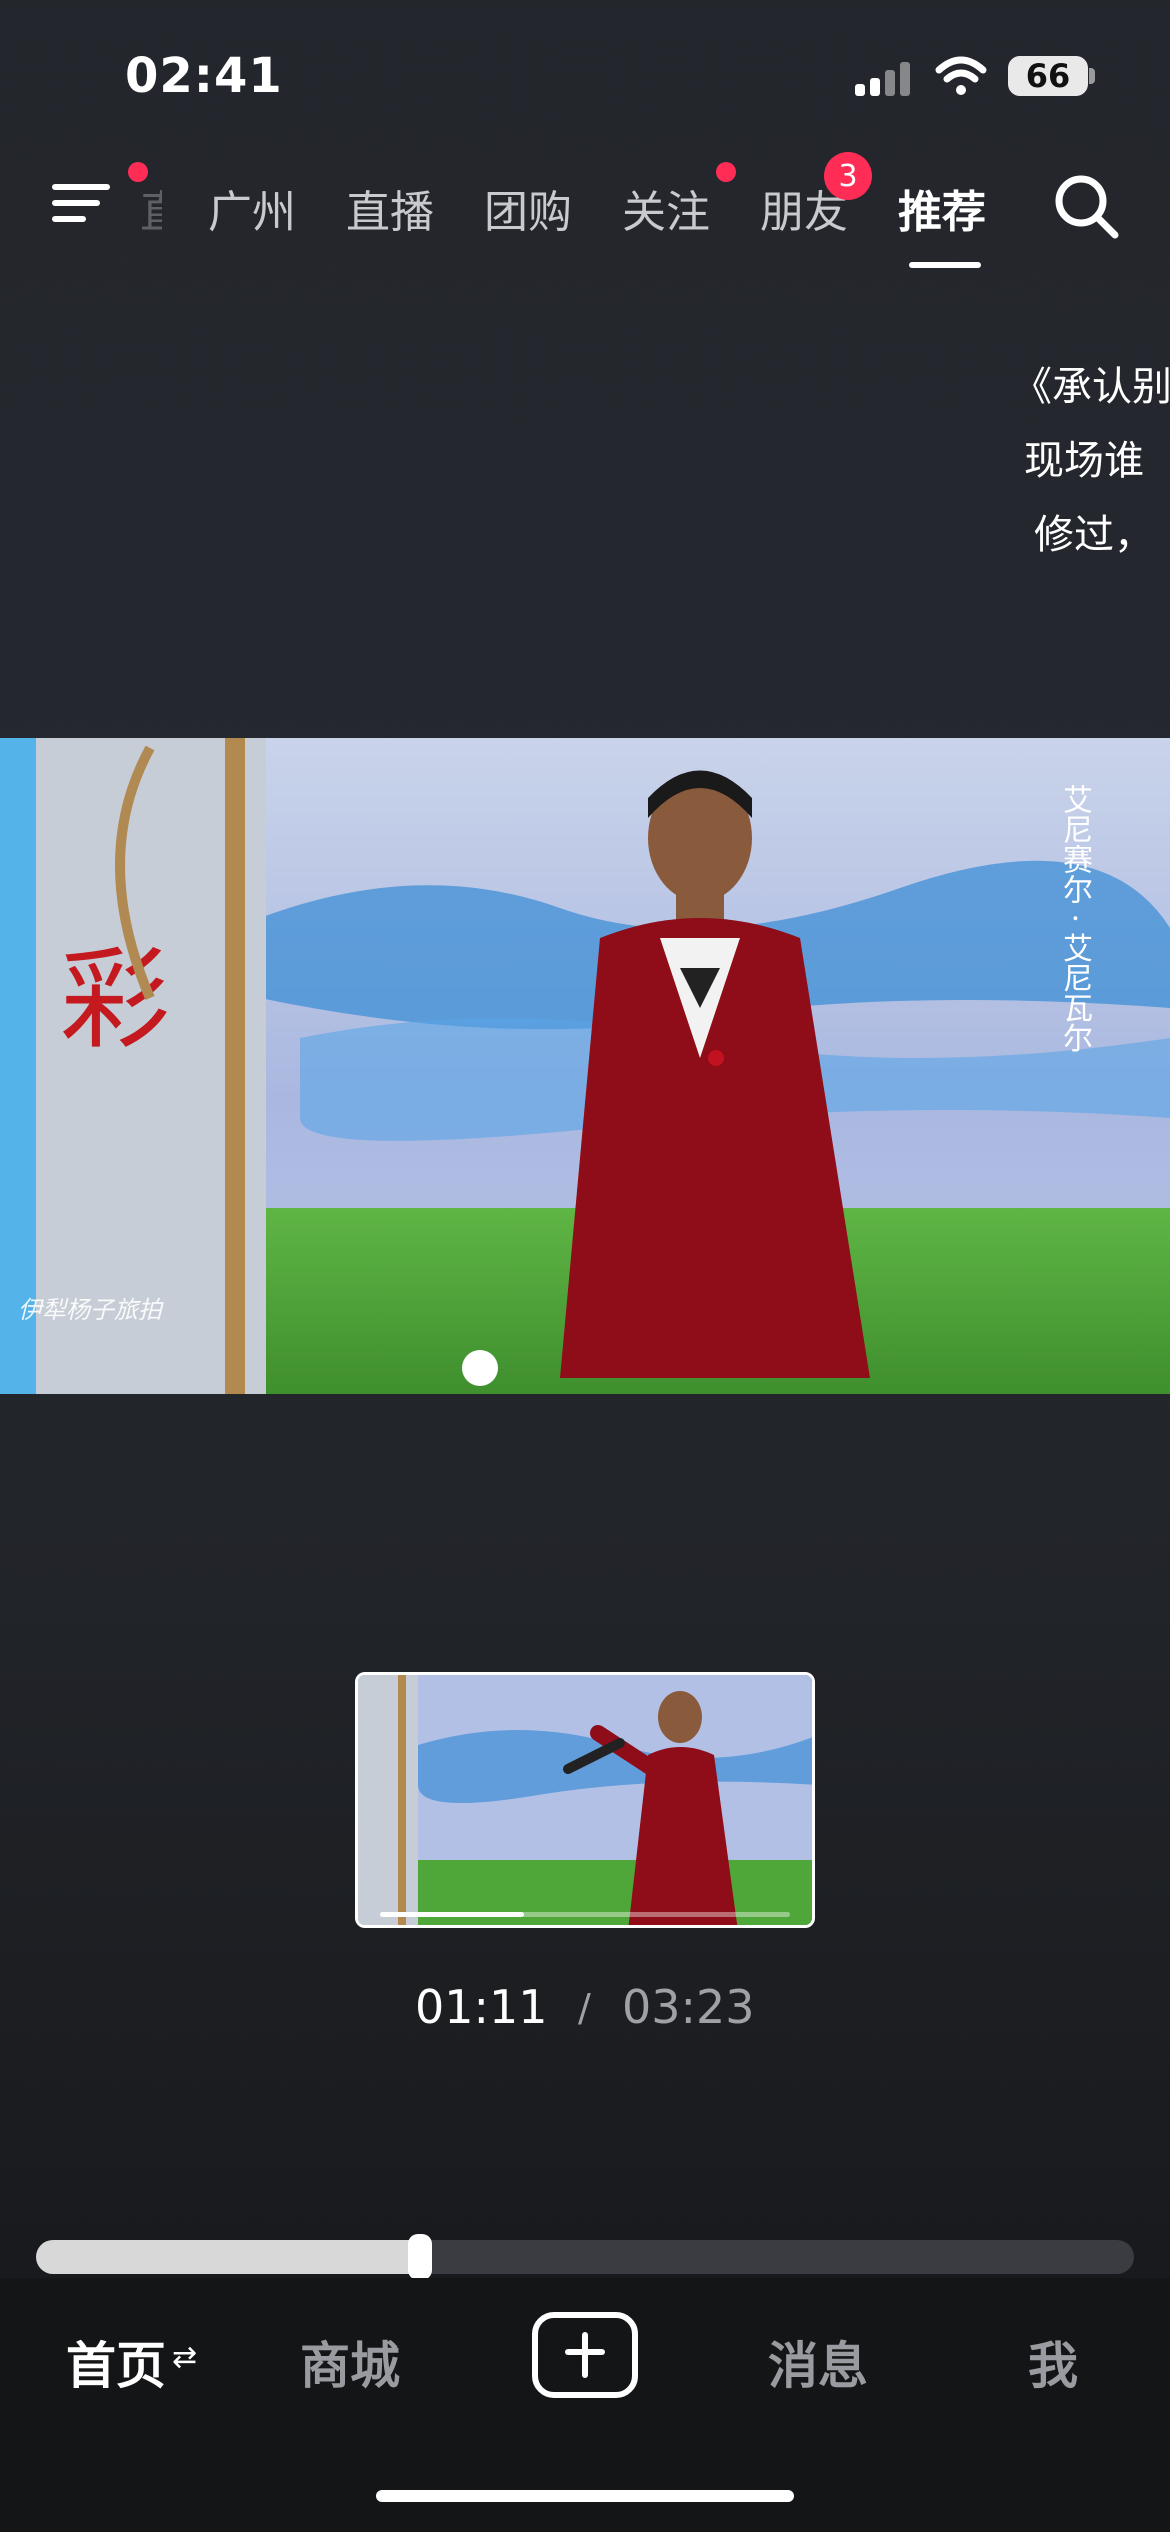 This screenshot has width=1170, height=2532. Describe the element at coordinates (204, 76) in the screenshot. I see `status-time: 02:41` at that location.